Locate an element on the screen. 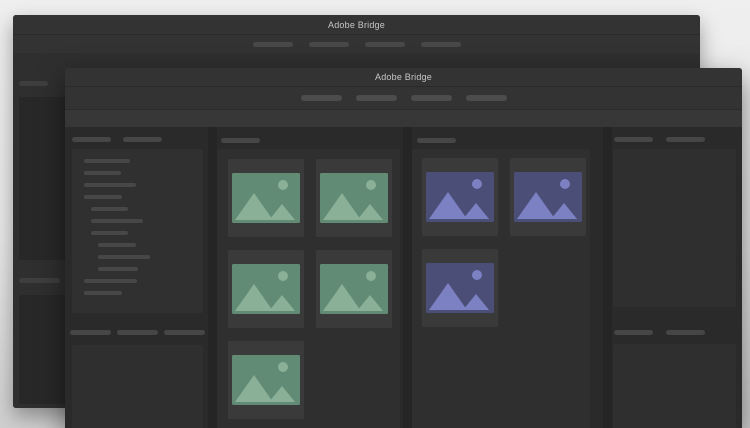 The height and width of the screenshot is (428, 750). front-toolbar-placeholders is located at coordinates (403, 98).